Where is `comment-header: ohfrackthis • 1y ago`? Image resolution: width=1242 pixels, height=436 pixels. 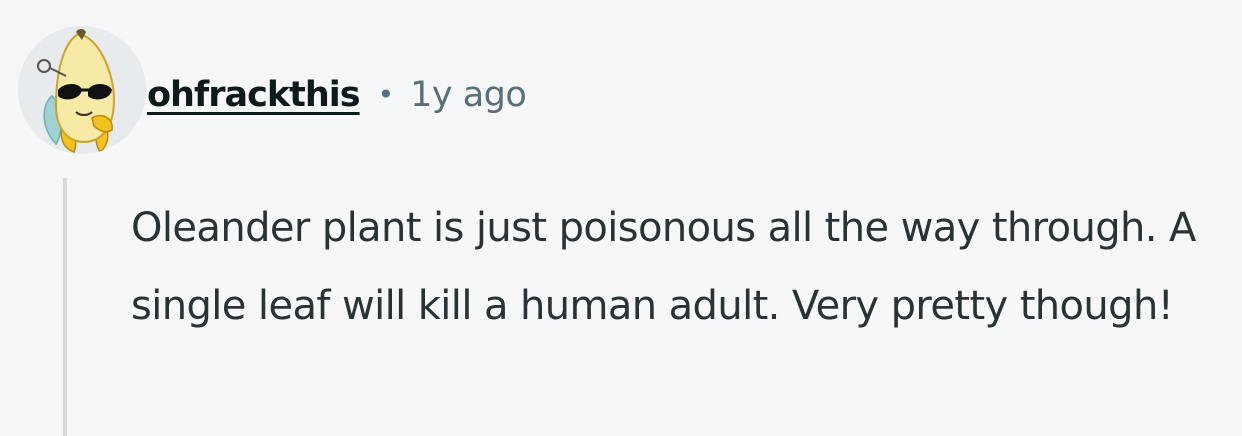 comment-header: ohfrackthis • 1y ago is located at coordinates (337, 95).